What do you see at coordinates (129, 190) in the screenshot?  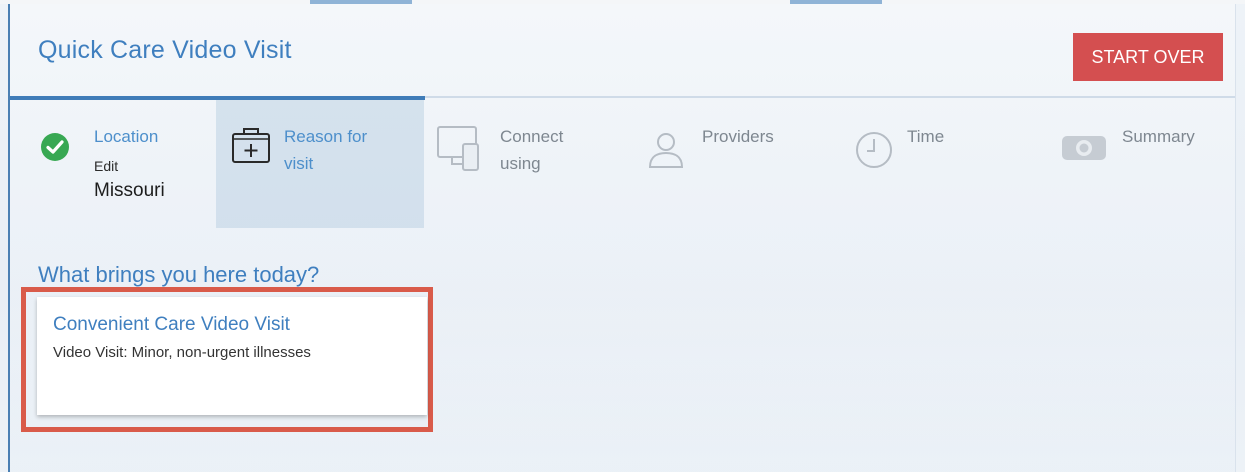 I see `location-value: Missouri` at bounding box center [129, 190].